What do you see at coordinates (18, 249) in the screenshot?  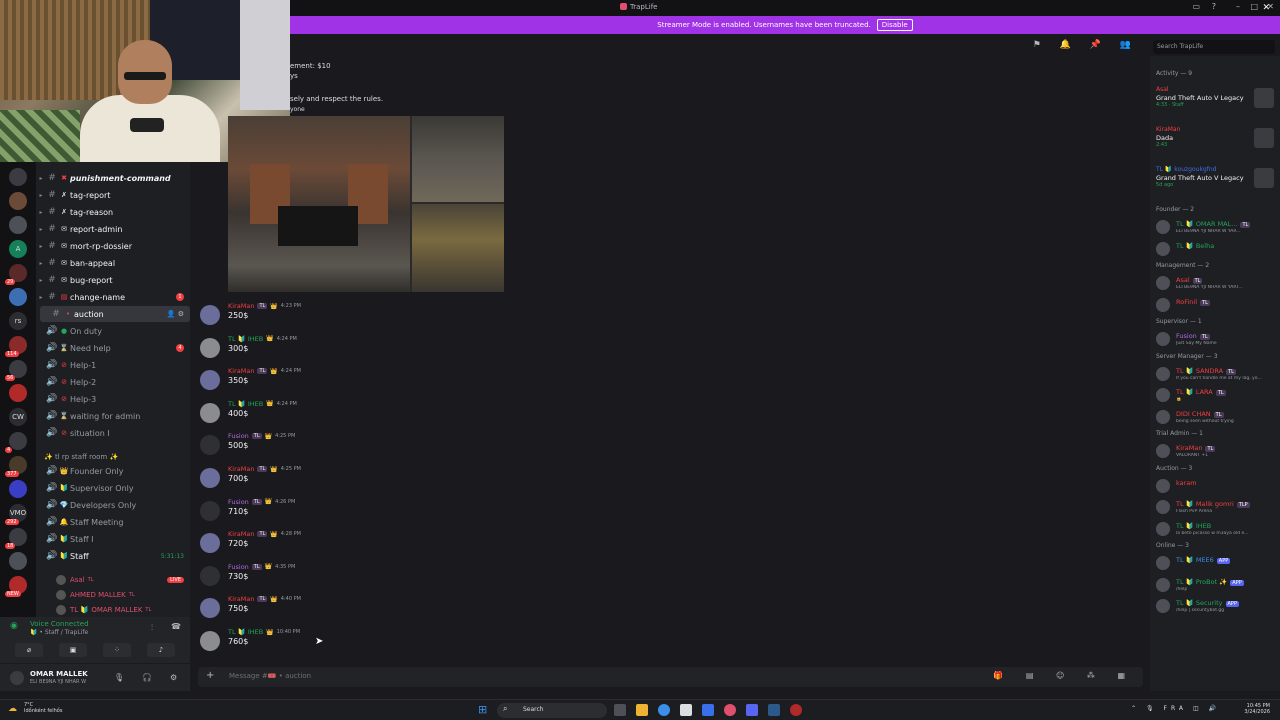 I see `server-icon: A` at bounding box center [18, 249].